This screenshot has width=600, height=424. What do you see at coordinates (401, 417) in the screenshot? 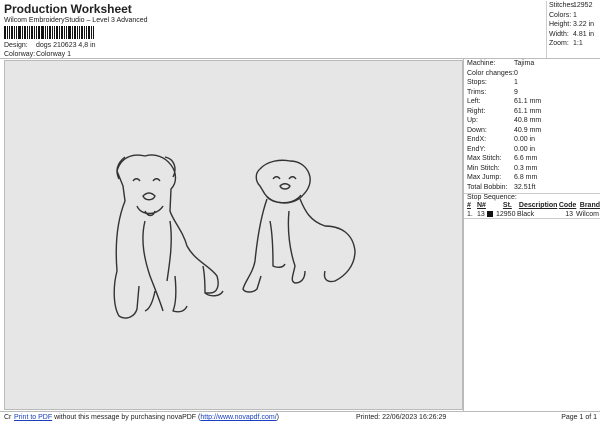
I see `printed-timestamp: Printed: 22/06/2023 16:26:29` at bounding box center [401, 417].